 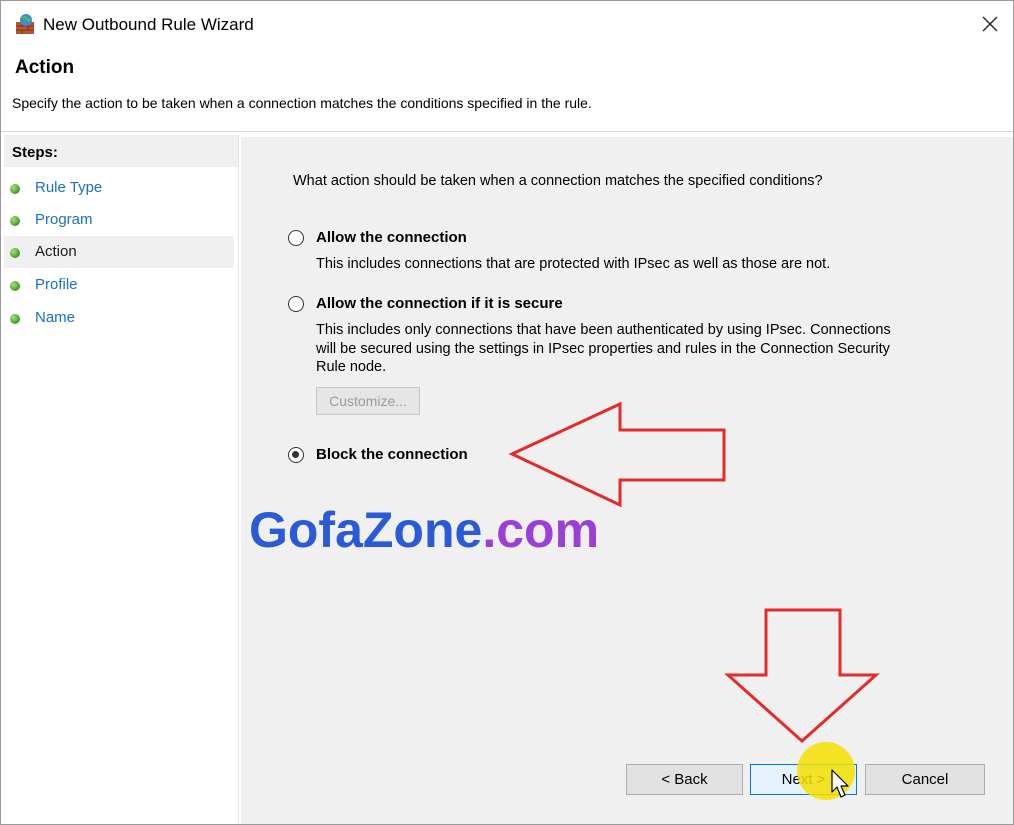 I want to click on block-radio, so click(x=296, y=454).